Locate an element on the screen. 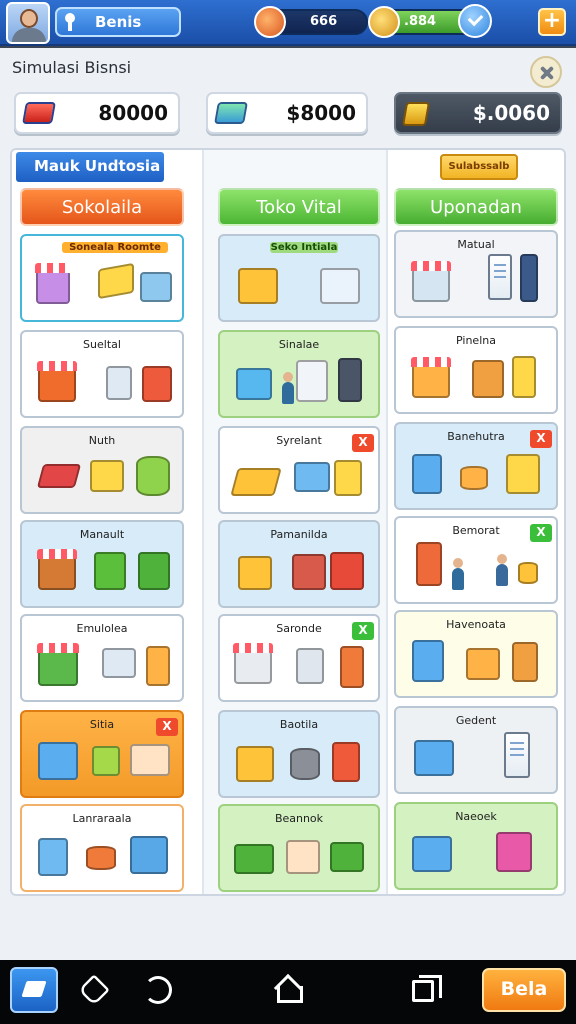 The height and width of the screenshot is (1024, 576). business-card: Banehutra X is located at coordinates (476, 466).